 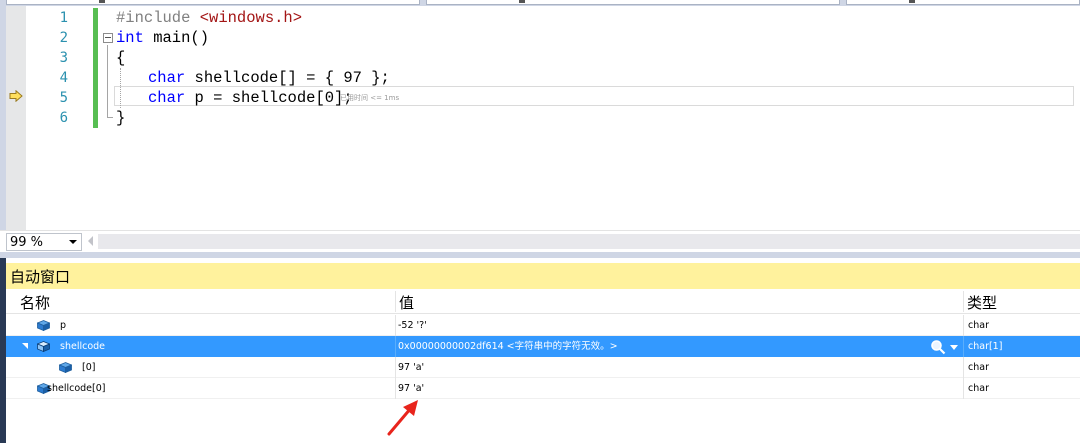 What do you see at coordinates (27, 242) in the screenshot?
I see `zoom-value: 99 %` at bounding box center [27, 242].